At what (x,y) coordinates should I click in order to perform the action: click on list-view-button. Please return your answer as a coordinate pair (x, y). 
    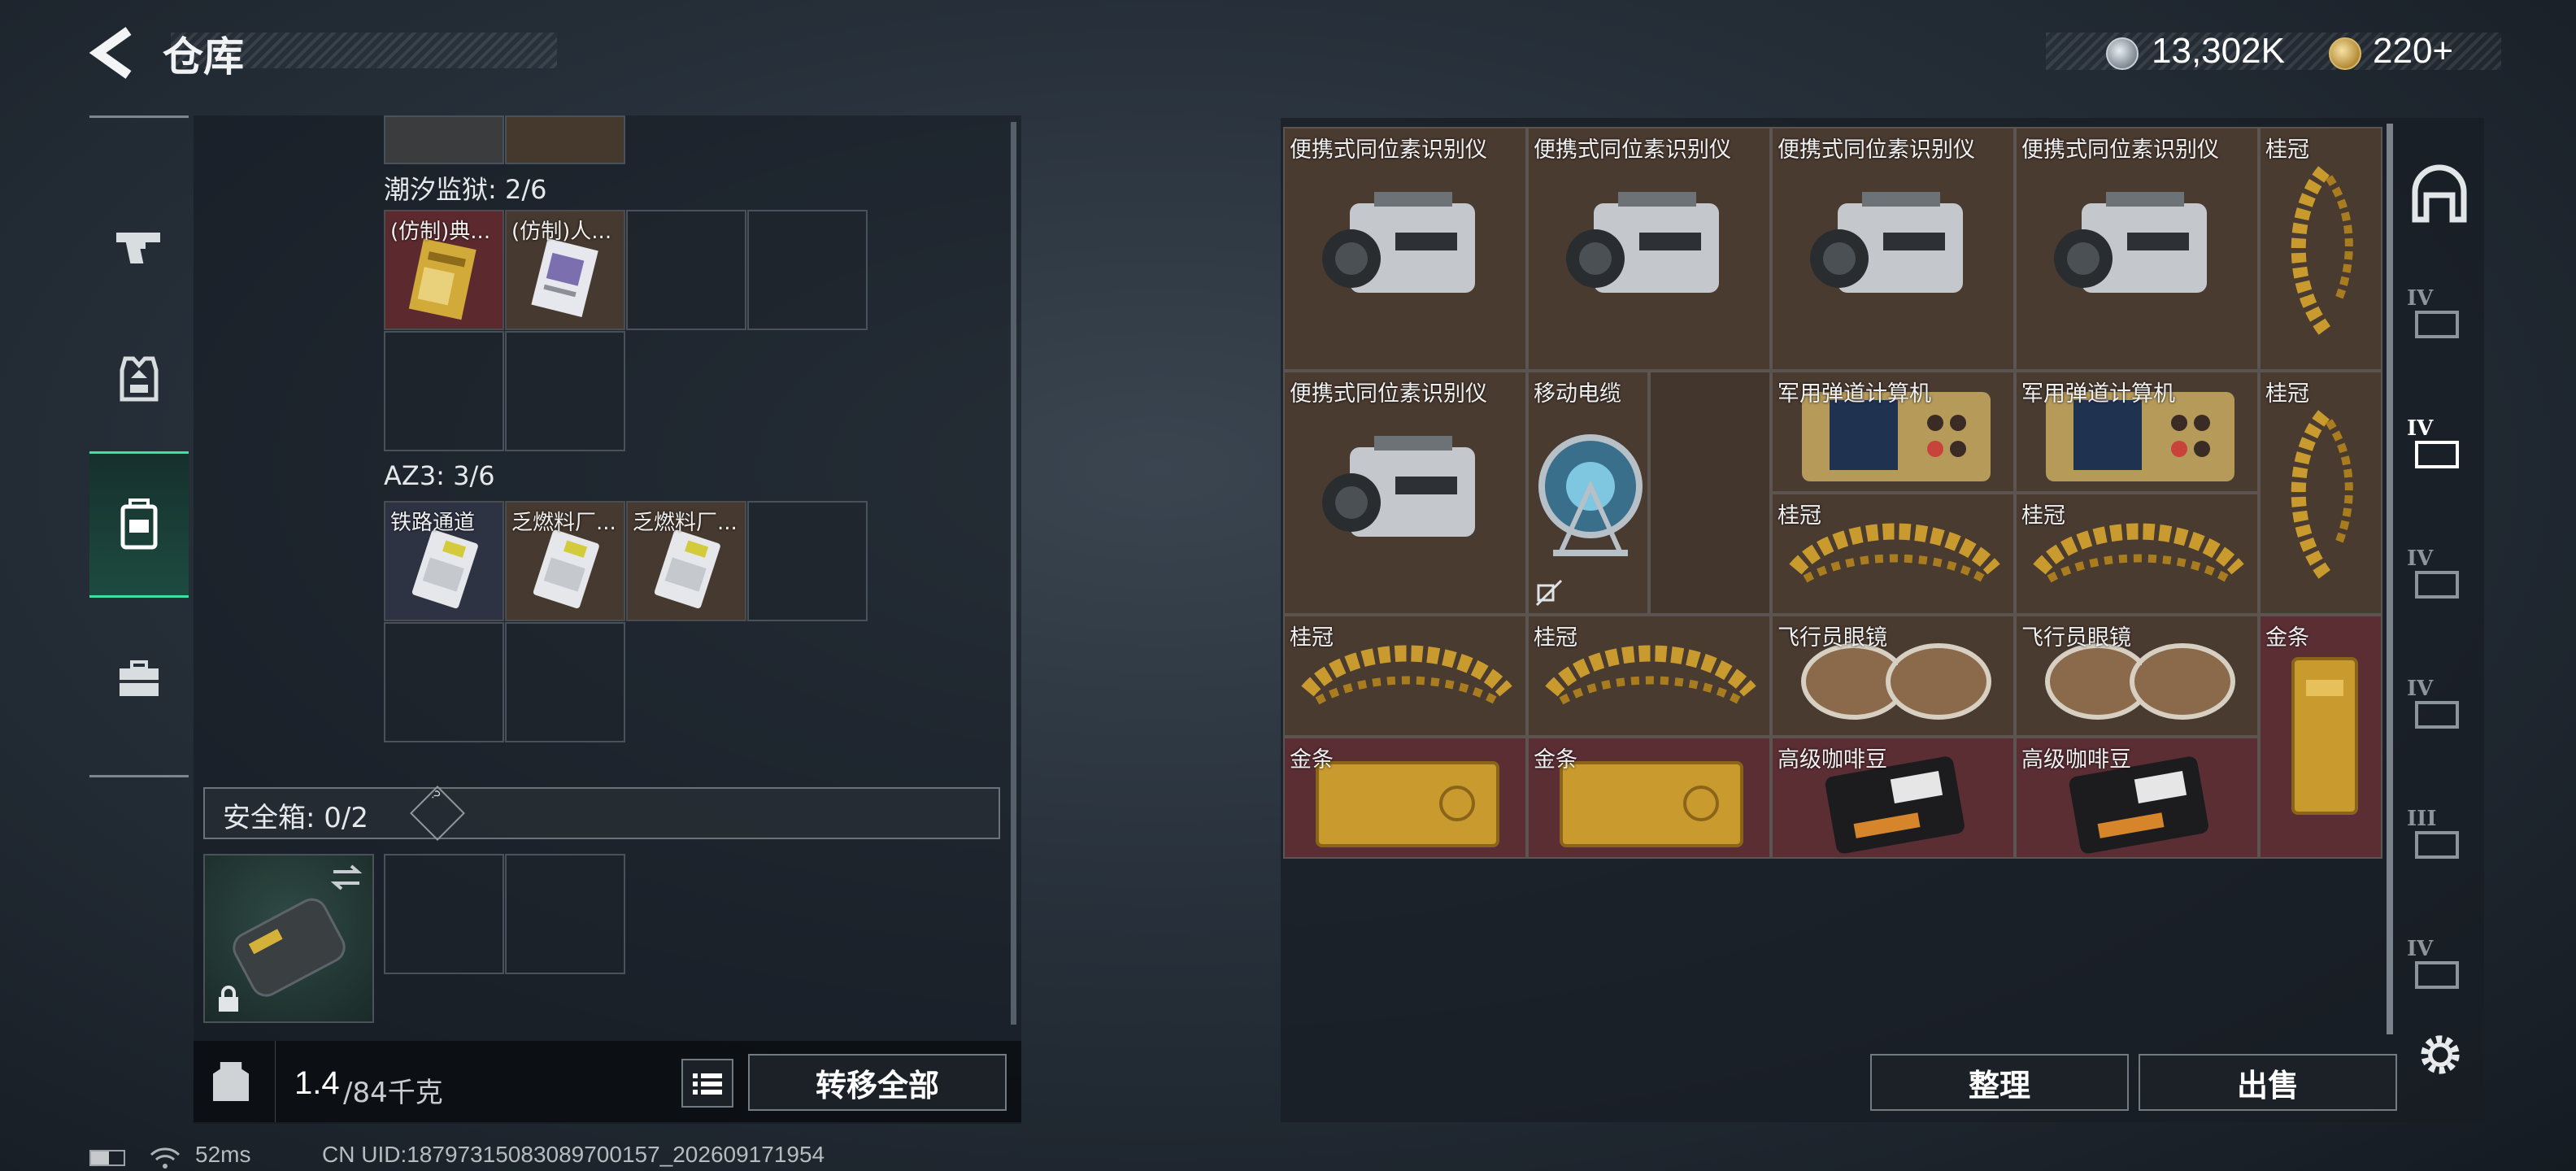
    Looking at the image, I should click on (707, 1084).